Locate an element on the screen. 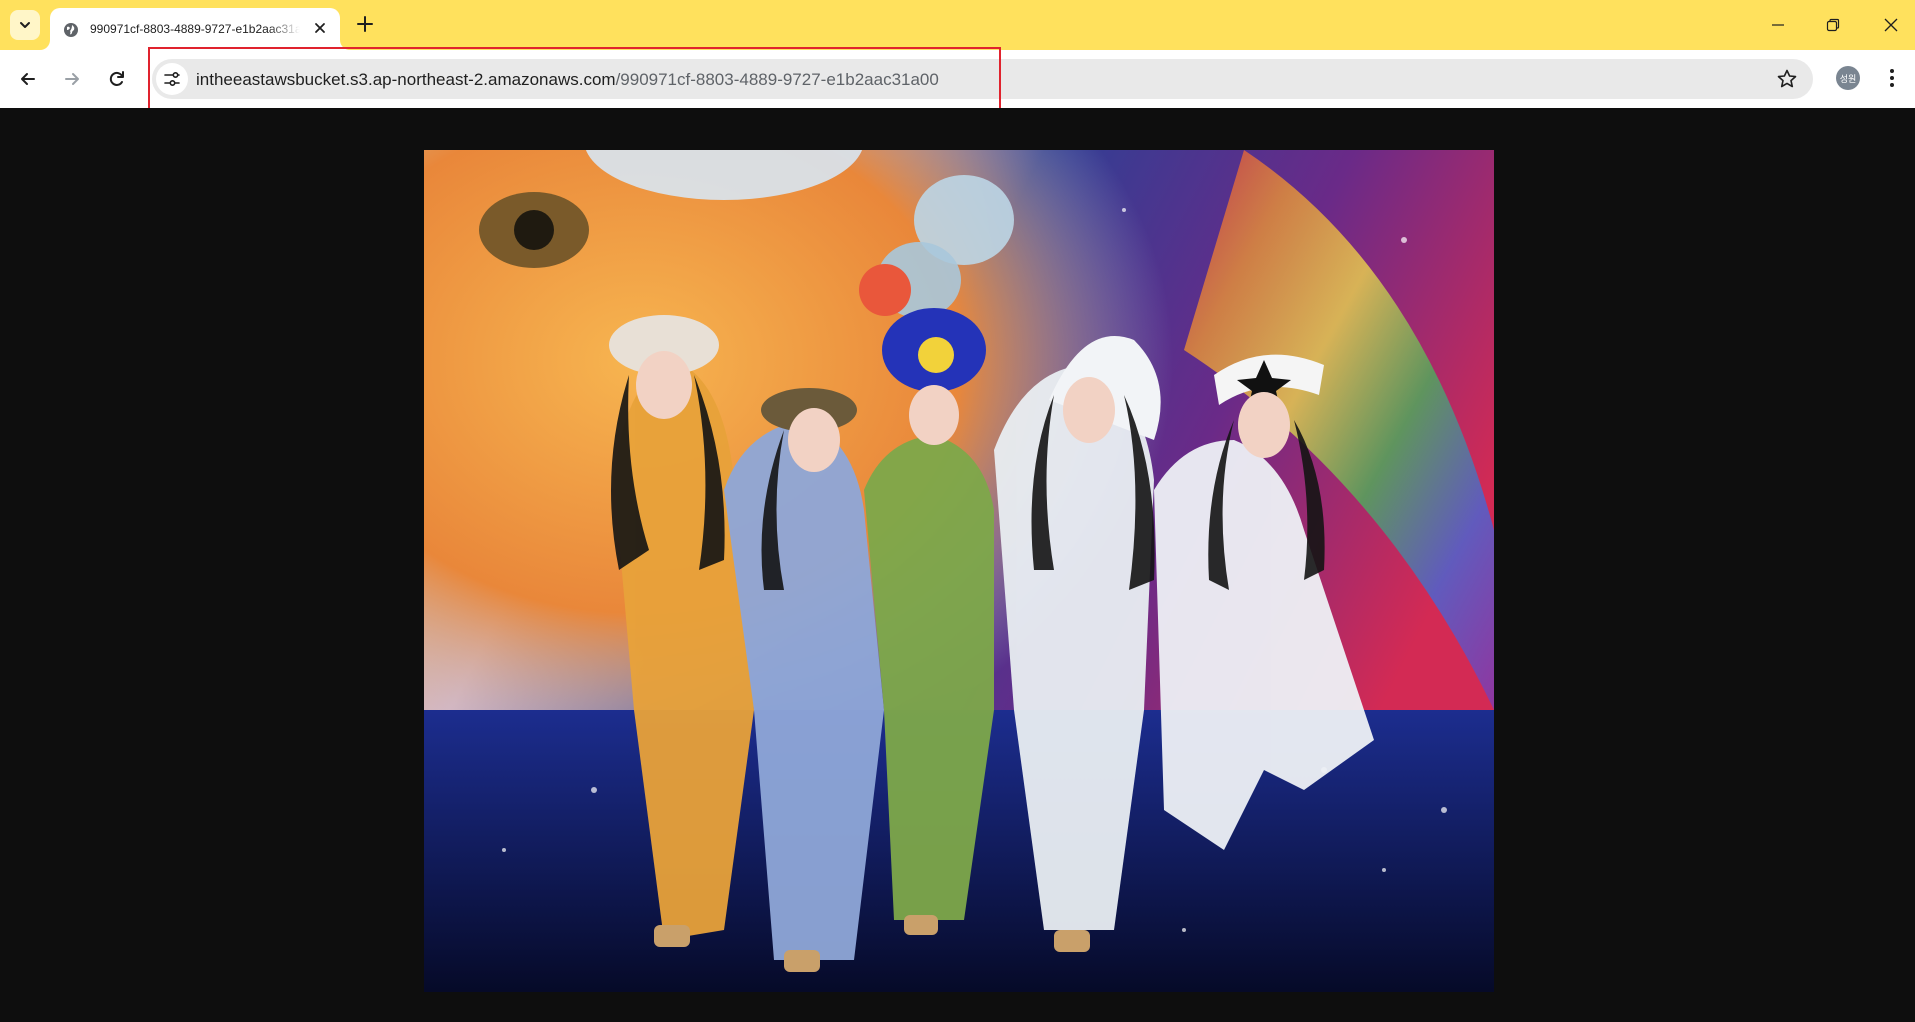 The height and width of the screenshot is (1022, 1915). chevron-down-icon is located at coordinates (25, 25).